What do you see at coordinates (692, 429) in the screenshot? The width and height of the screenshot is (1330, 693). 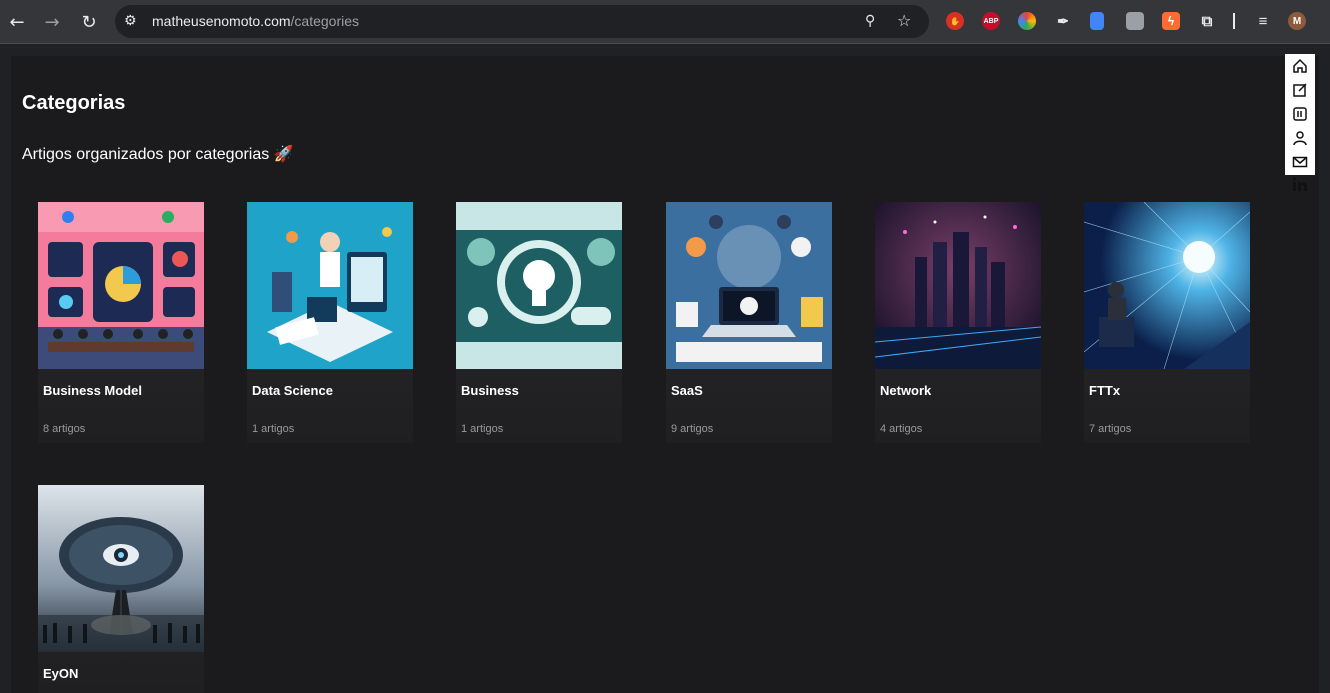 I see `category-count: 9 artigos` at bounding box center [692, 429].